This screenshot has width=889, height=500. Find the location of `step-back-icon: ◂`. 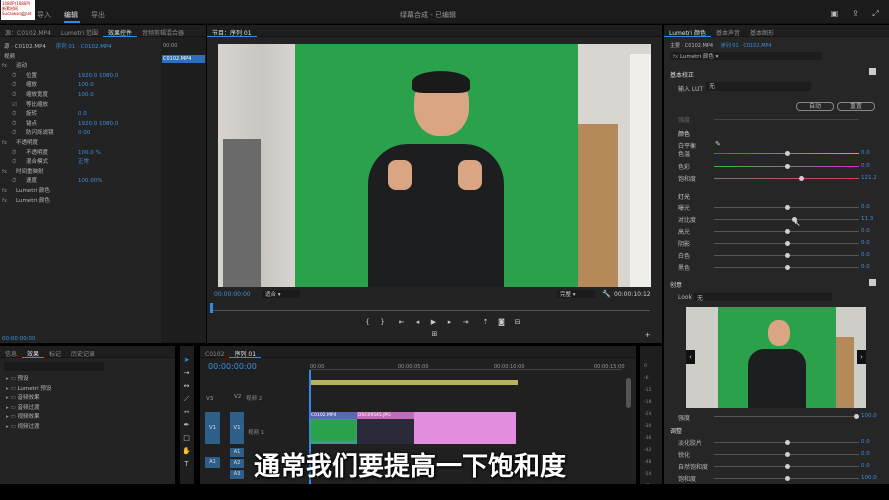

step-back-icon: ◂ is located at coordinates (417, 322).